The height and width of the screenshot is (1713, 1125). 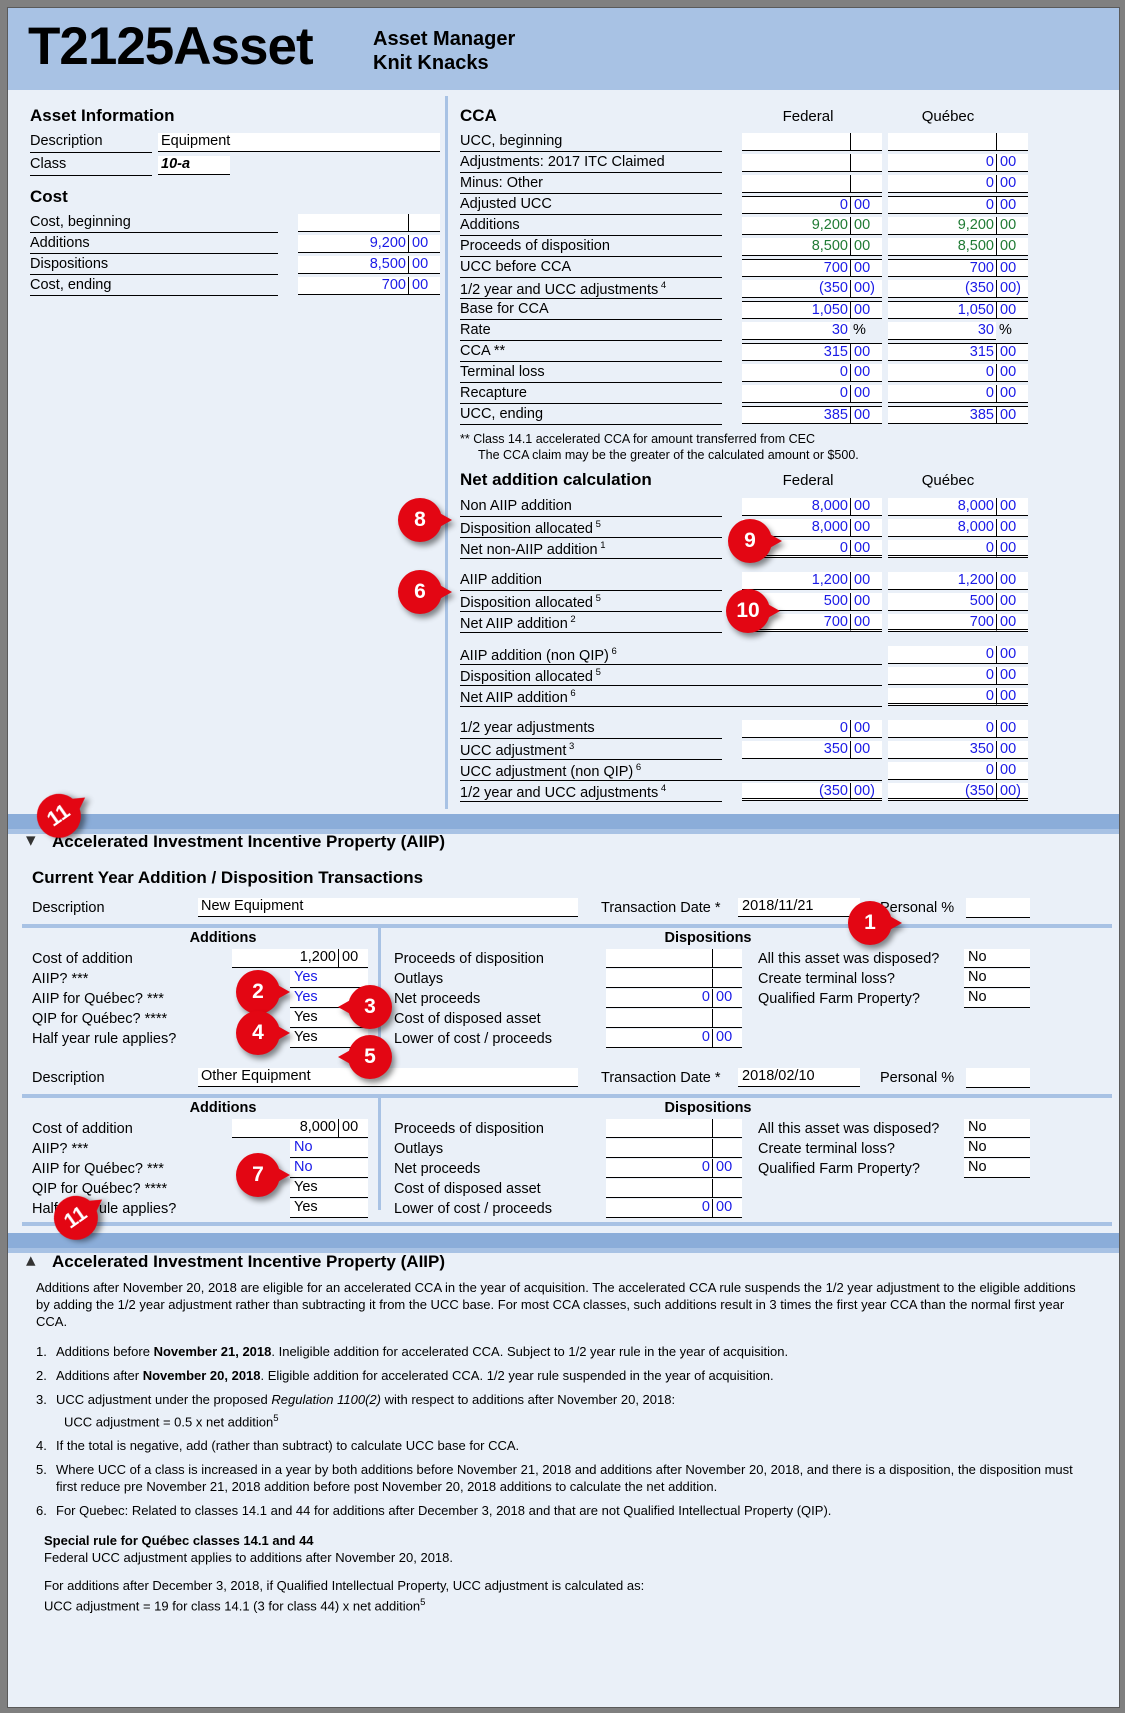 I want to click on cca-federal-amount: 385, so click(x=796, y=415).